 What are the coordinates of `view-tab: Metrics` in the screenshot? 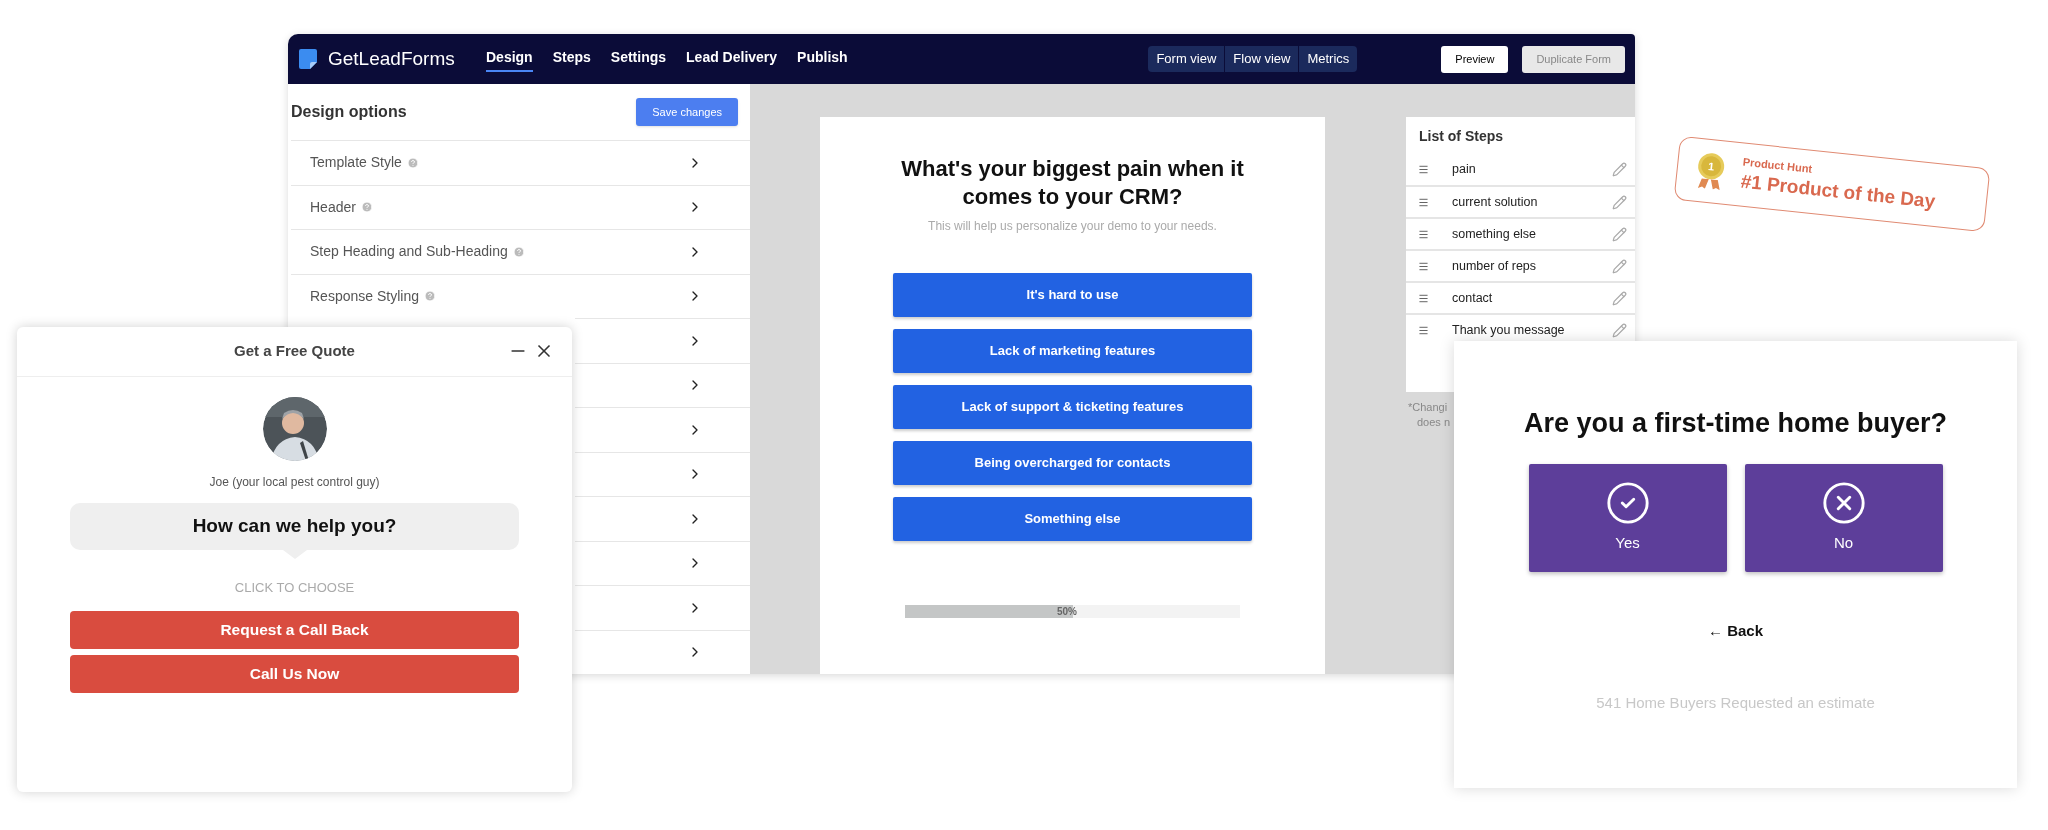 It's located at (1328, 59).